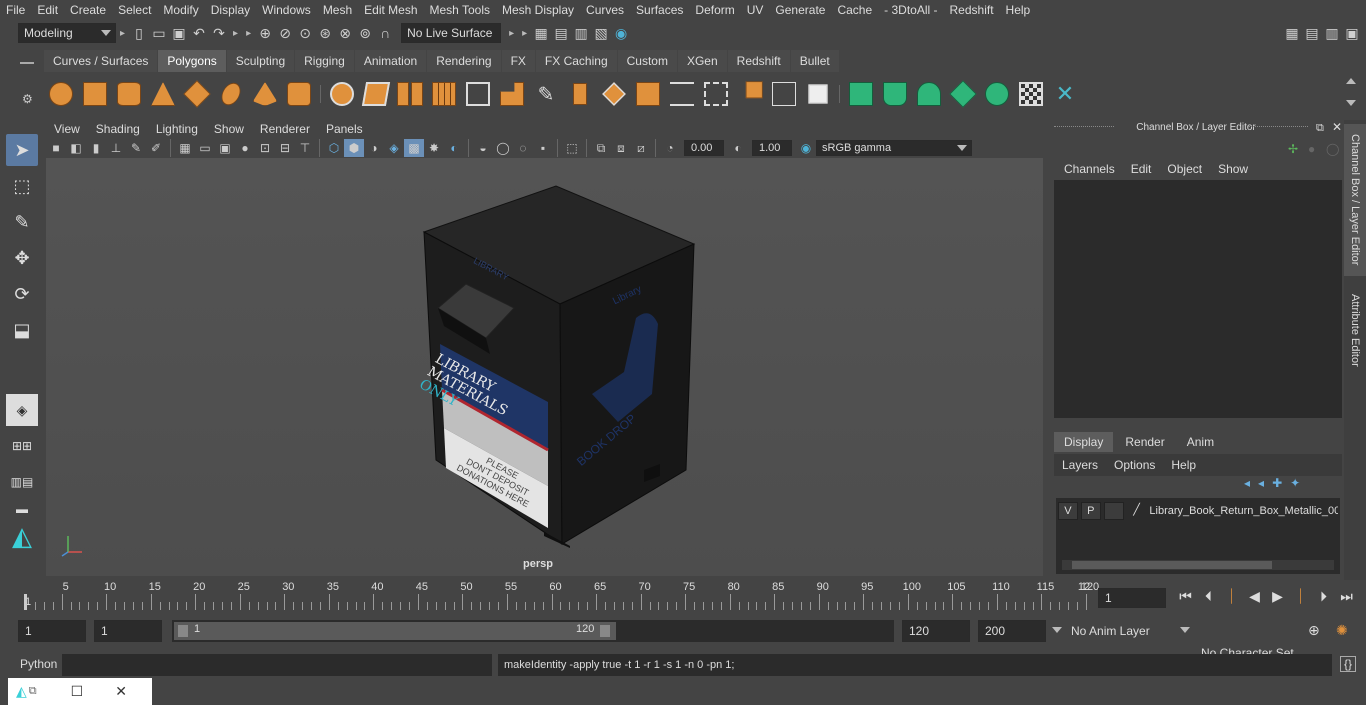  I want to click on tab-attribute-editor: Attribute Editor, so click(1355, 330).